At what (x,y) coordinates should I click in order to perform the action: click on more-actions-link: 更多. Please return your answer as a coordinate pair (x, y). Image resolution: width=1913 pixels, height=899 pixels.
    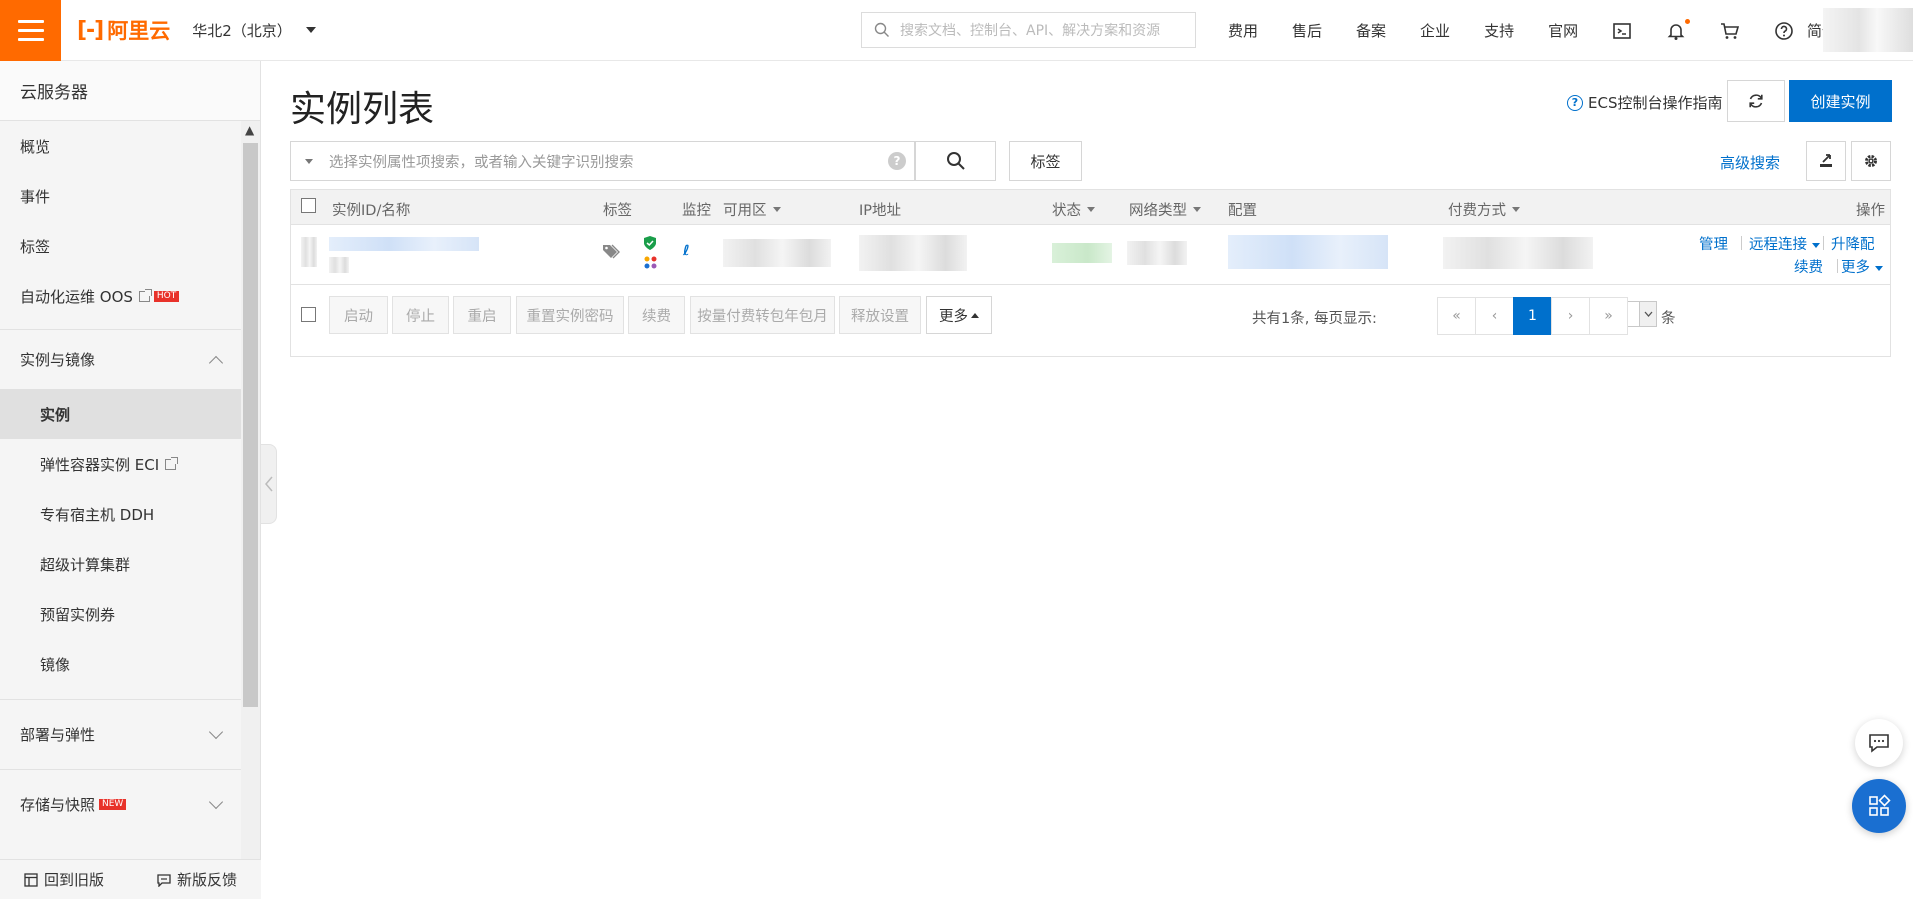
    Looking at the image, I should click on (1862, 266).